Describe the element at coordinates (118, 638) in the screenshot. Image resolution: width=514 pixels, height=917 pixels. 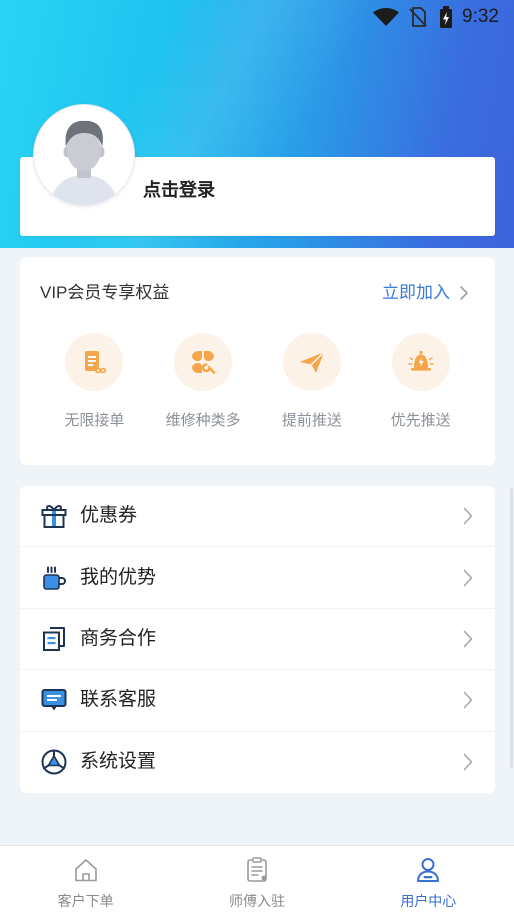
I see `menu-label: 商务合作` at that location.